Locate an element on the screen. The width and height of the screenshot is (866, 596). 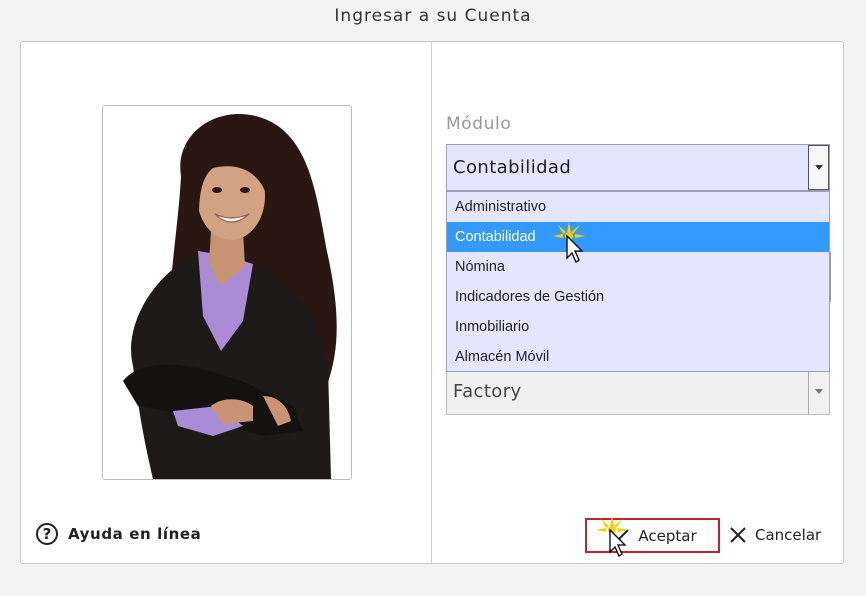
accept-button: Aceptar is located at coordinates (652, 535).